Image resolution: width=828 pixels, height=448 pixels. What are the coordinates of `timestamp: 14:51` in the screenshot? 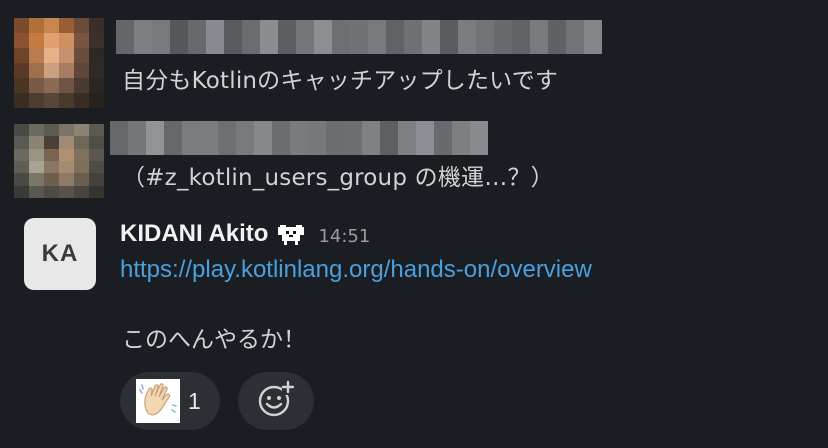 It's located at (344, 236).